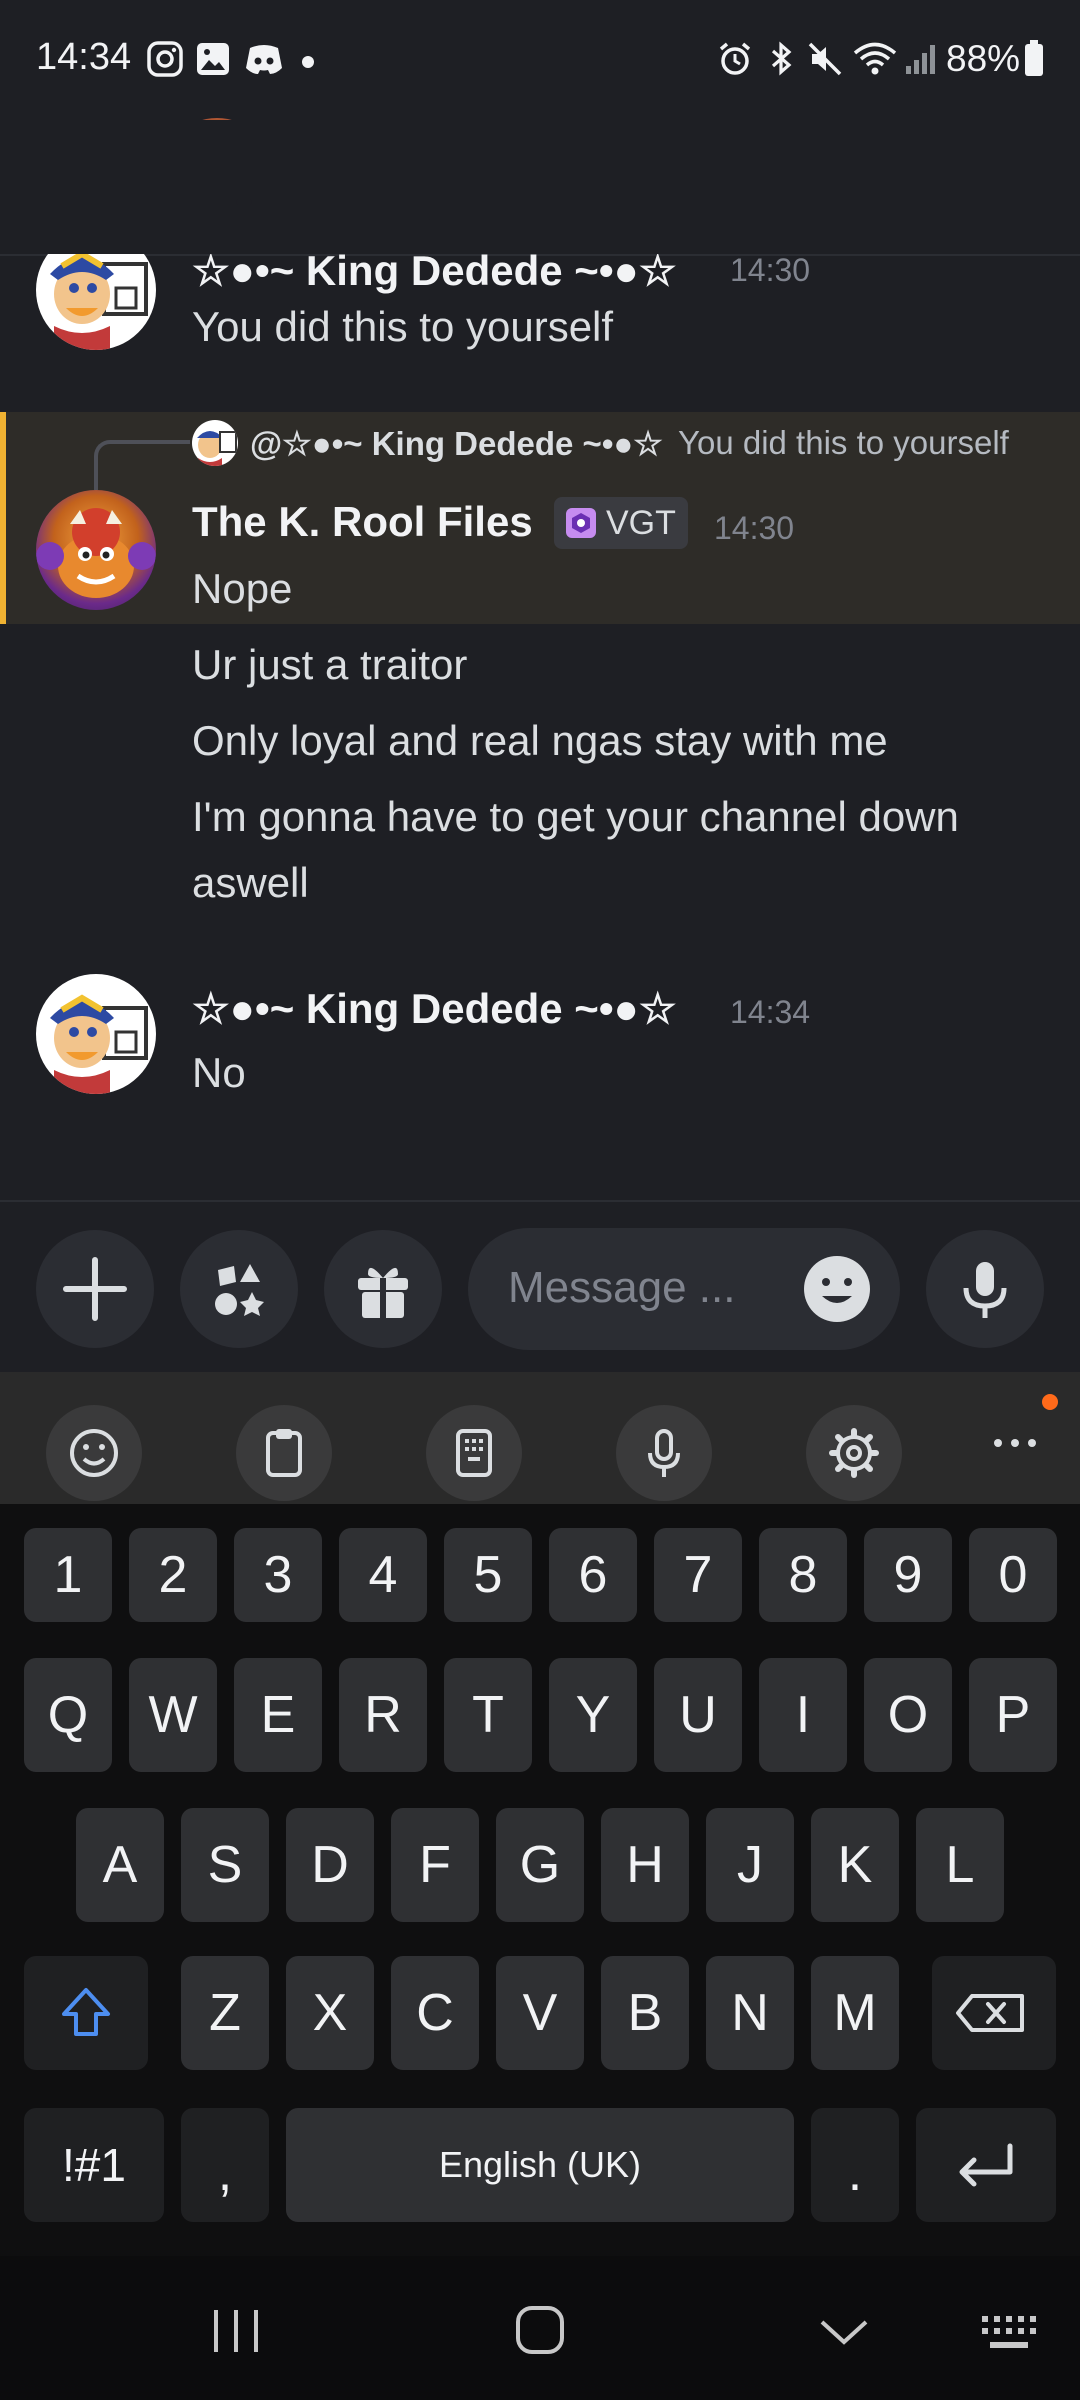 The width and height of the screenshot is (1080, 2400). I want to click on key: W, so click(173, 1715).